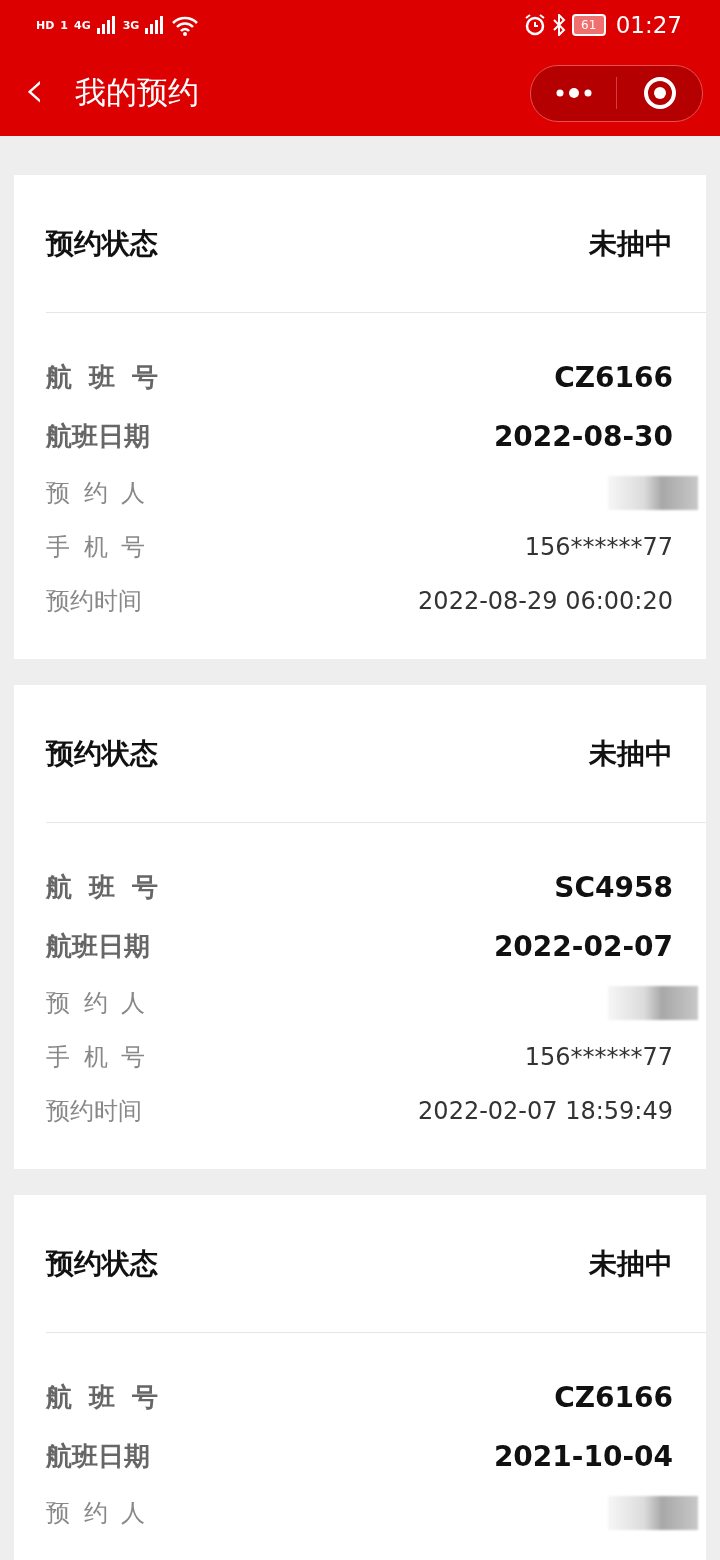 The image size is (720, 1560). I want to click on field-value: 2022-02-07, so click(583, 946).